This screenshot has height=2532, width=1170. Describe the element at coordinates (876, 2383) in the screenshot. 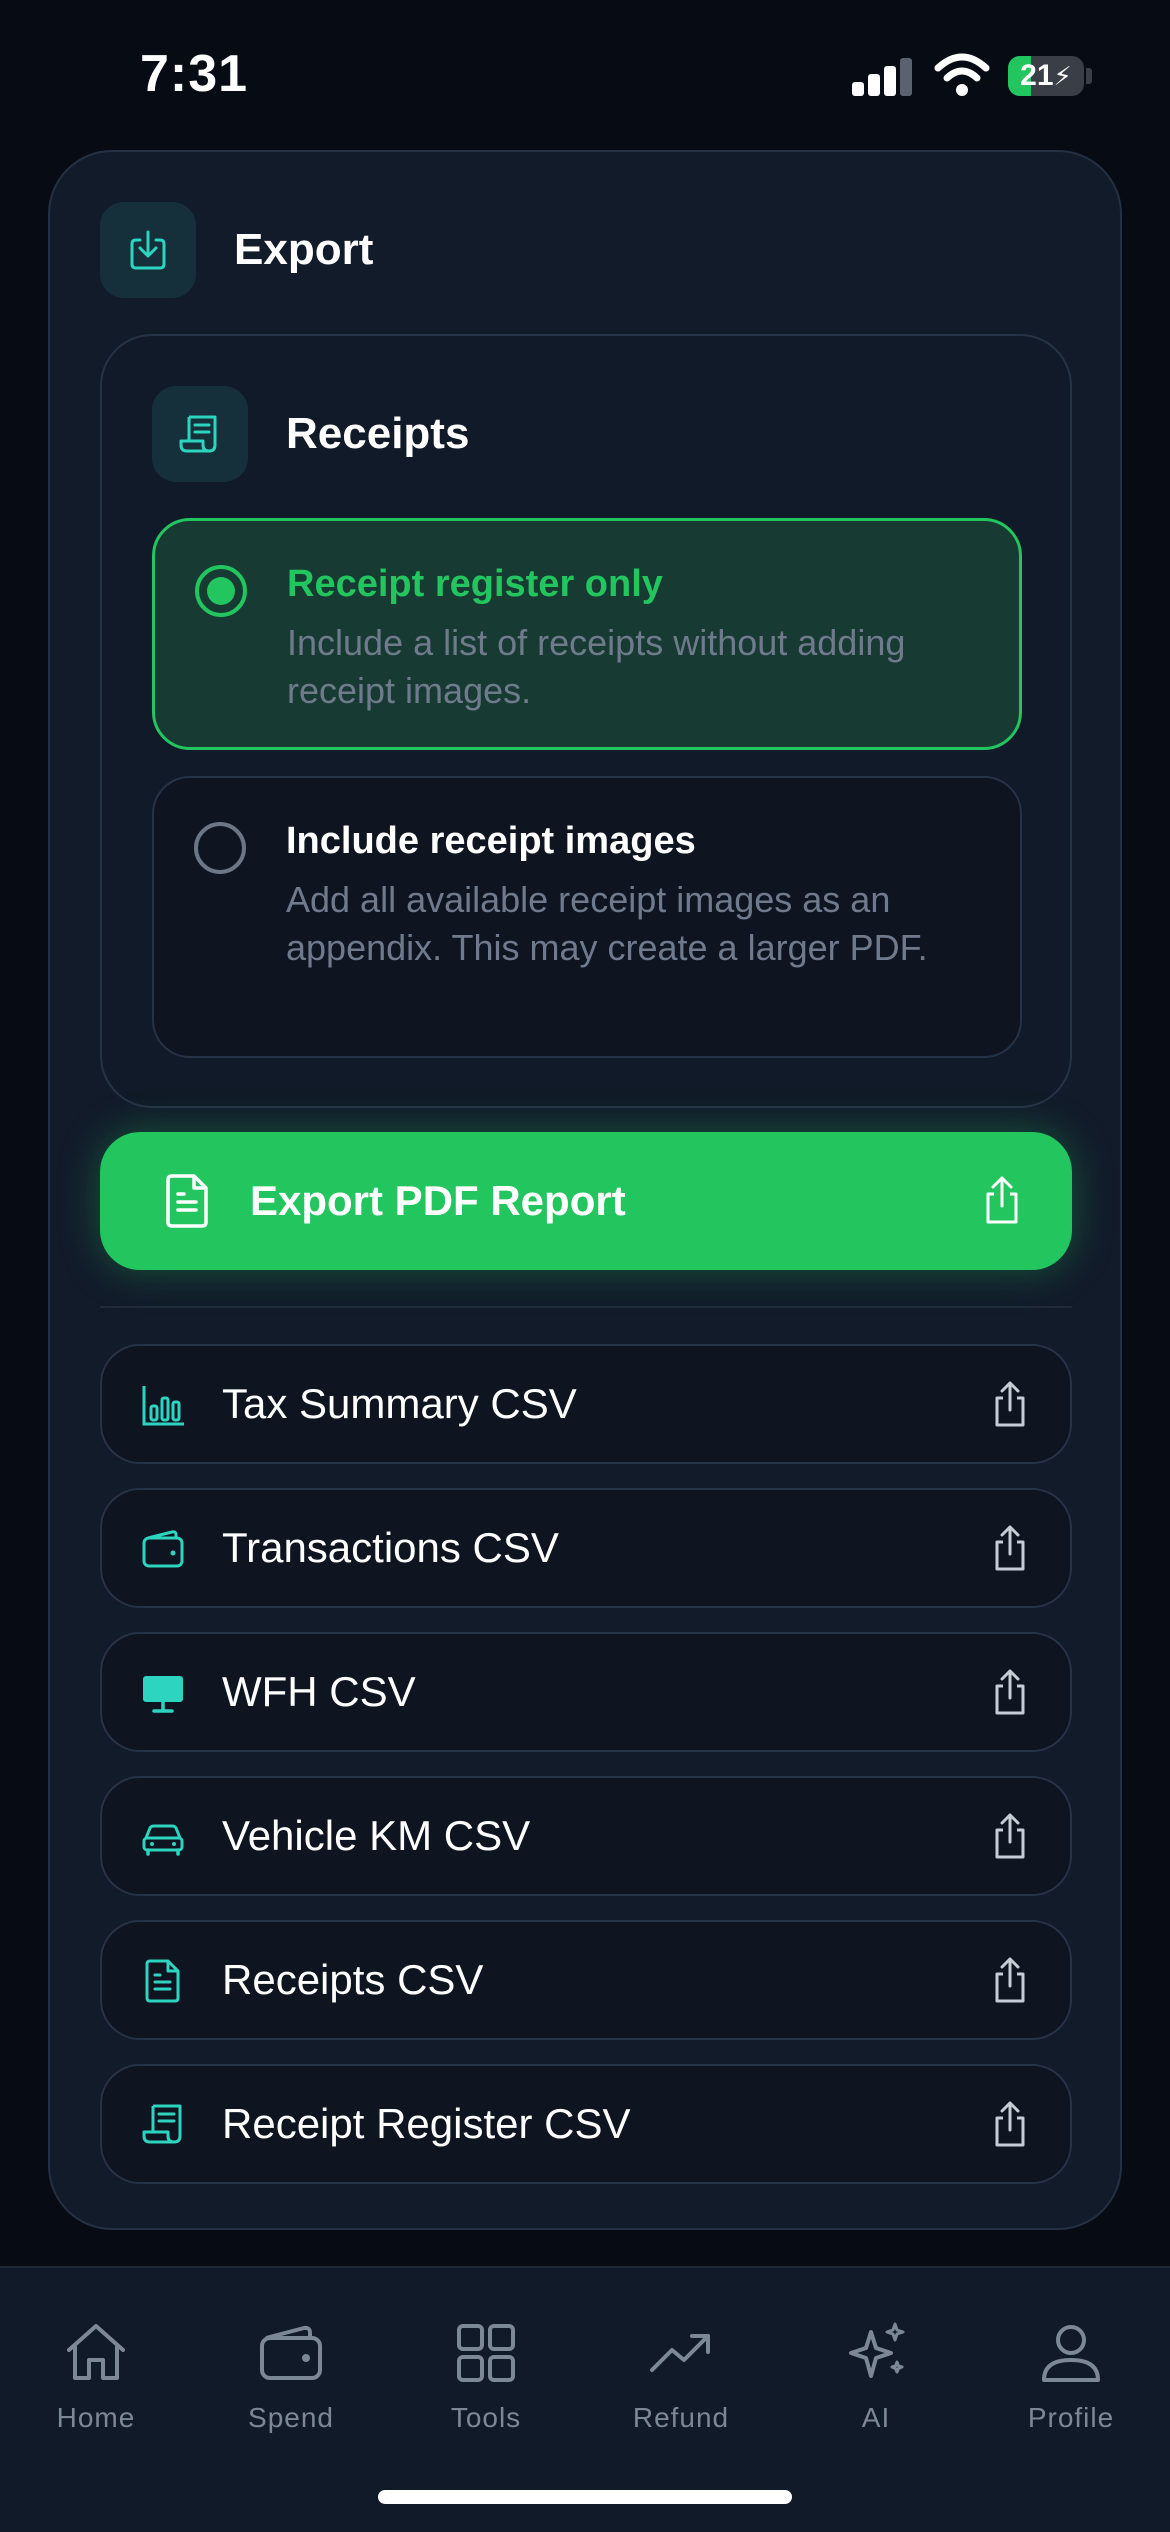

I see `nav-item-ai: AI` at that location.